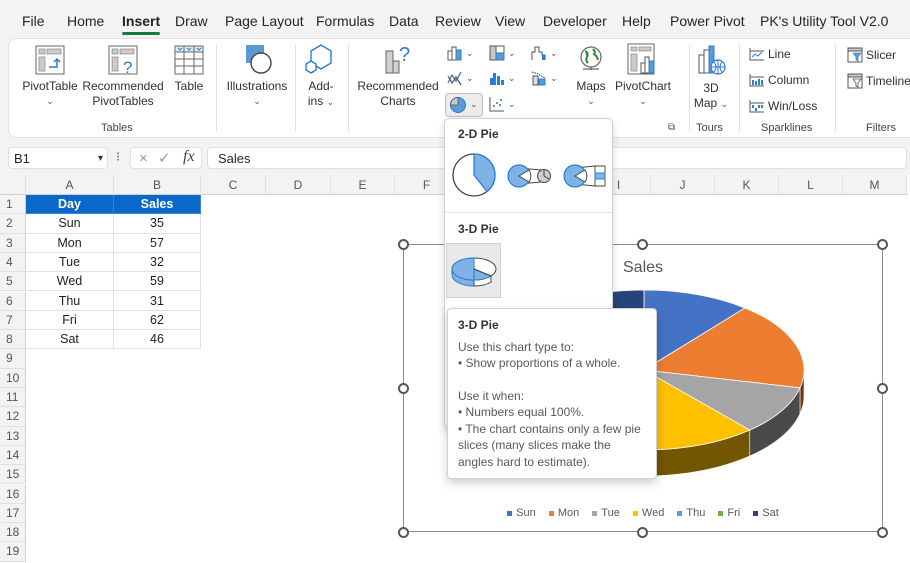 This screenshot has width=910, height=563. Describe the element at coordinates (345, 21) in the screenshot. I see `tab-formulas: Formulas` at that location.